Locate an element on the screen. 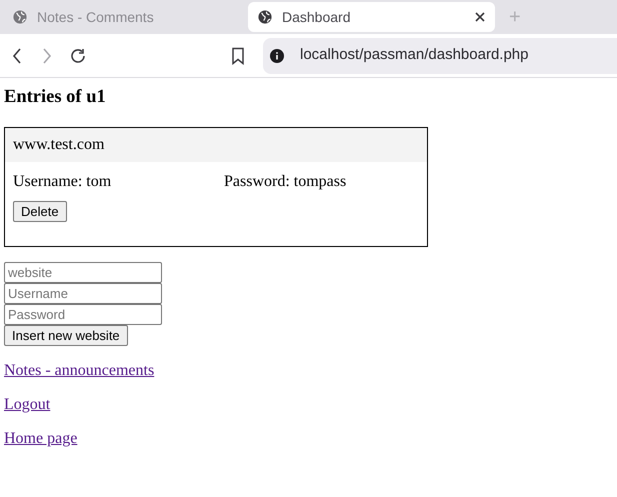  page-heading: Entries of u1 is located at coordinates (55, 97).